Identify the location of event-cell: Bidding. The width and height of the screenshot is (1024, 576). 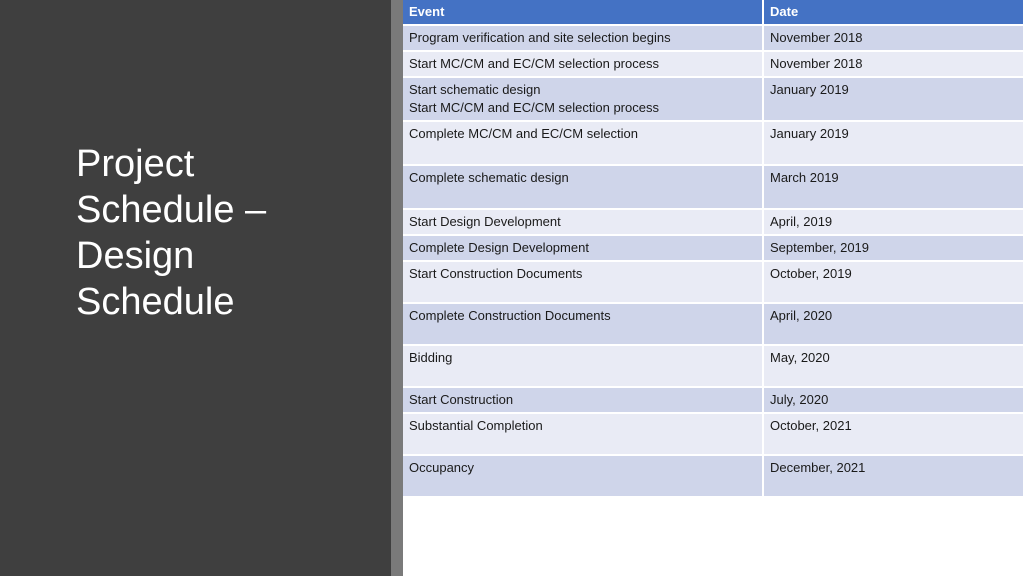
(583, 366).